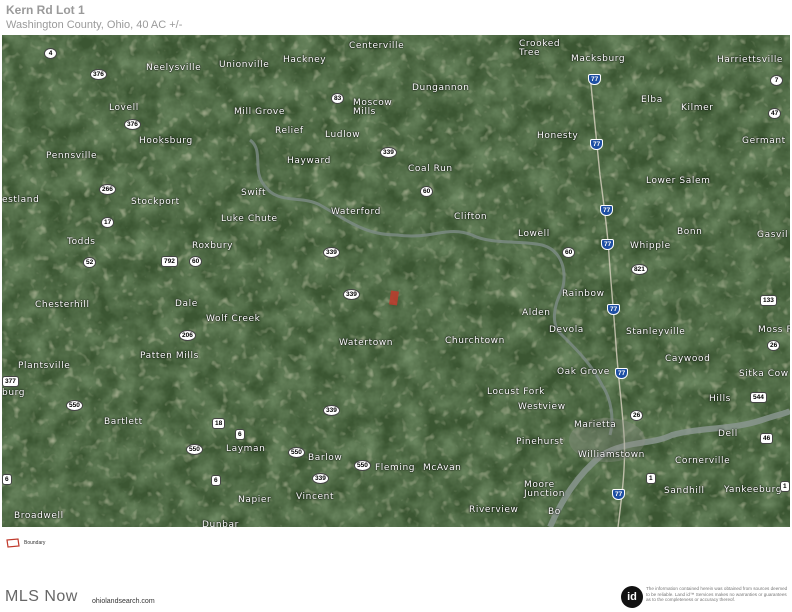 This screenshot has height=612, width=792. What do you see at coordinates (305, 60) in the screenshot?
I see `place-label: Hackney` at bounding box center [305, 60].